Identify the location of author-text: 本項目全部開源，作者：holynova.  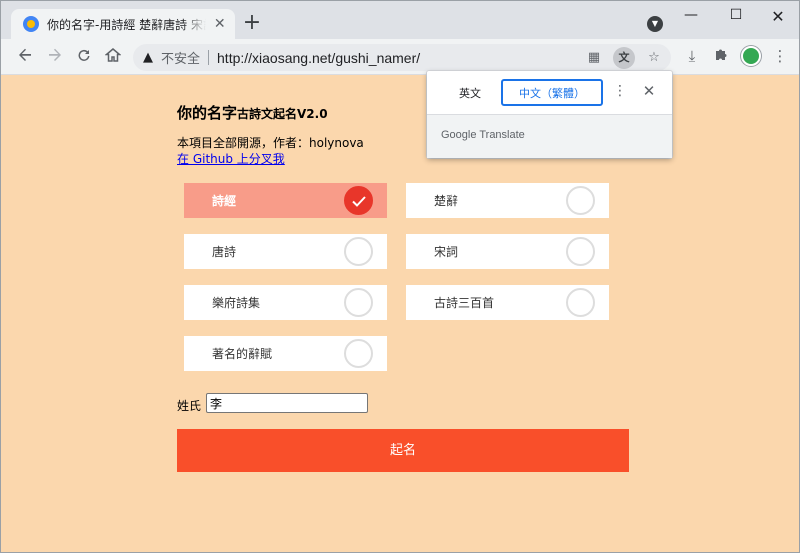
(270, 143).